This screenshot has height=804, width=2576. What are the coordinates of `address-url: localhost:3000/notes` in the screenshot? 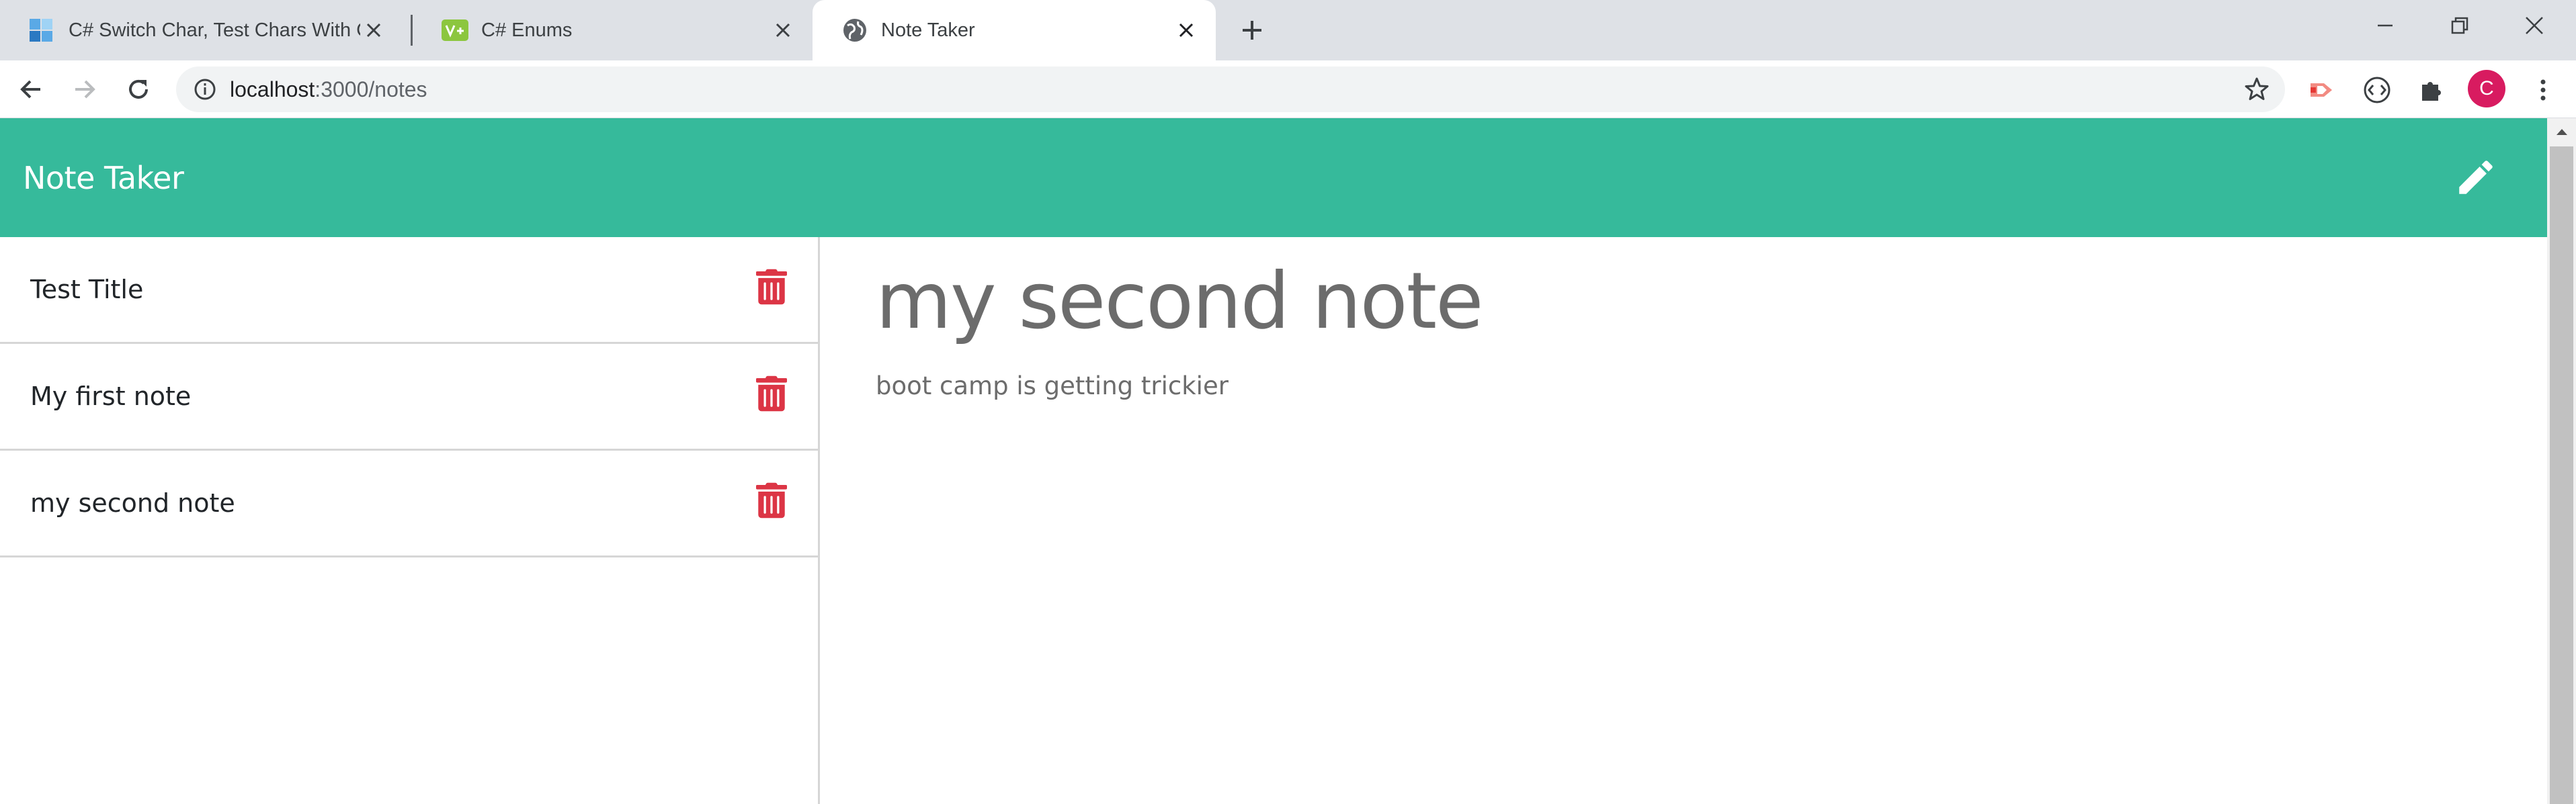 It's located at (328, 89).